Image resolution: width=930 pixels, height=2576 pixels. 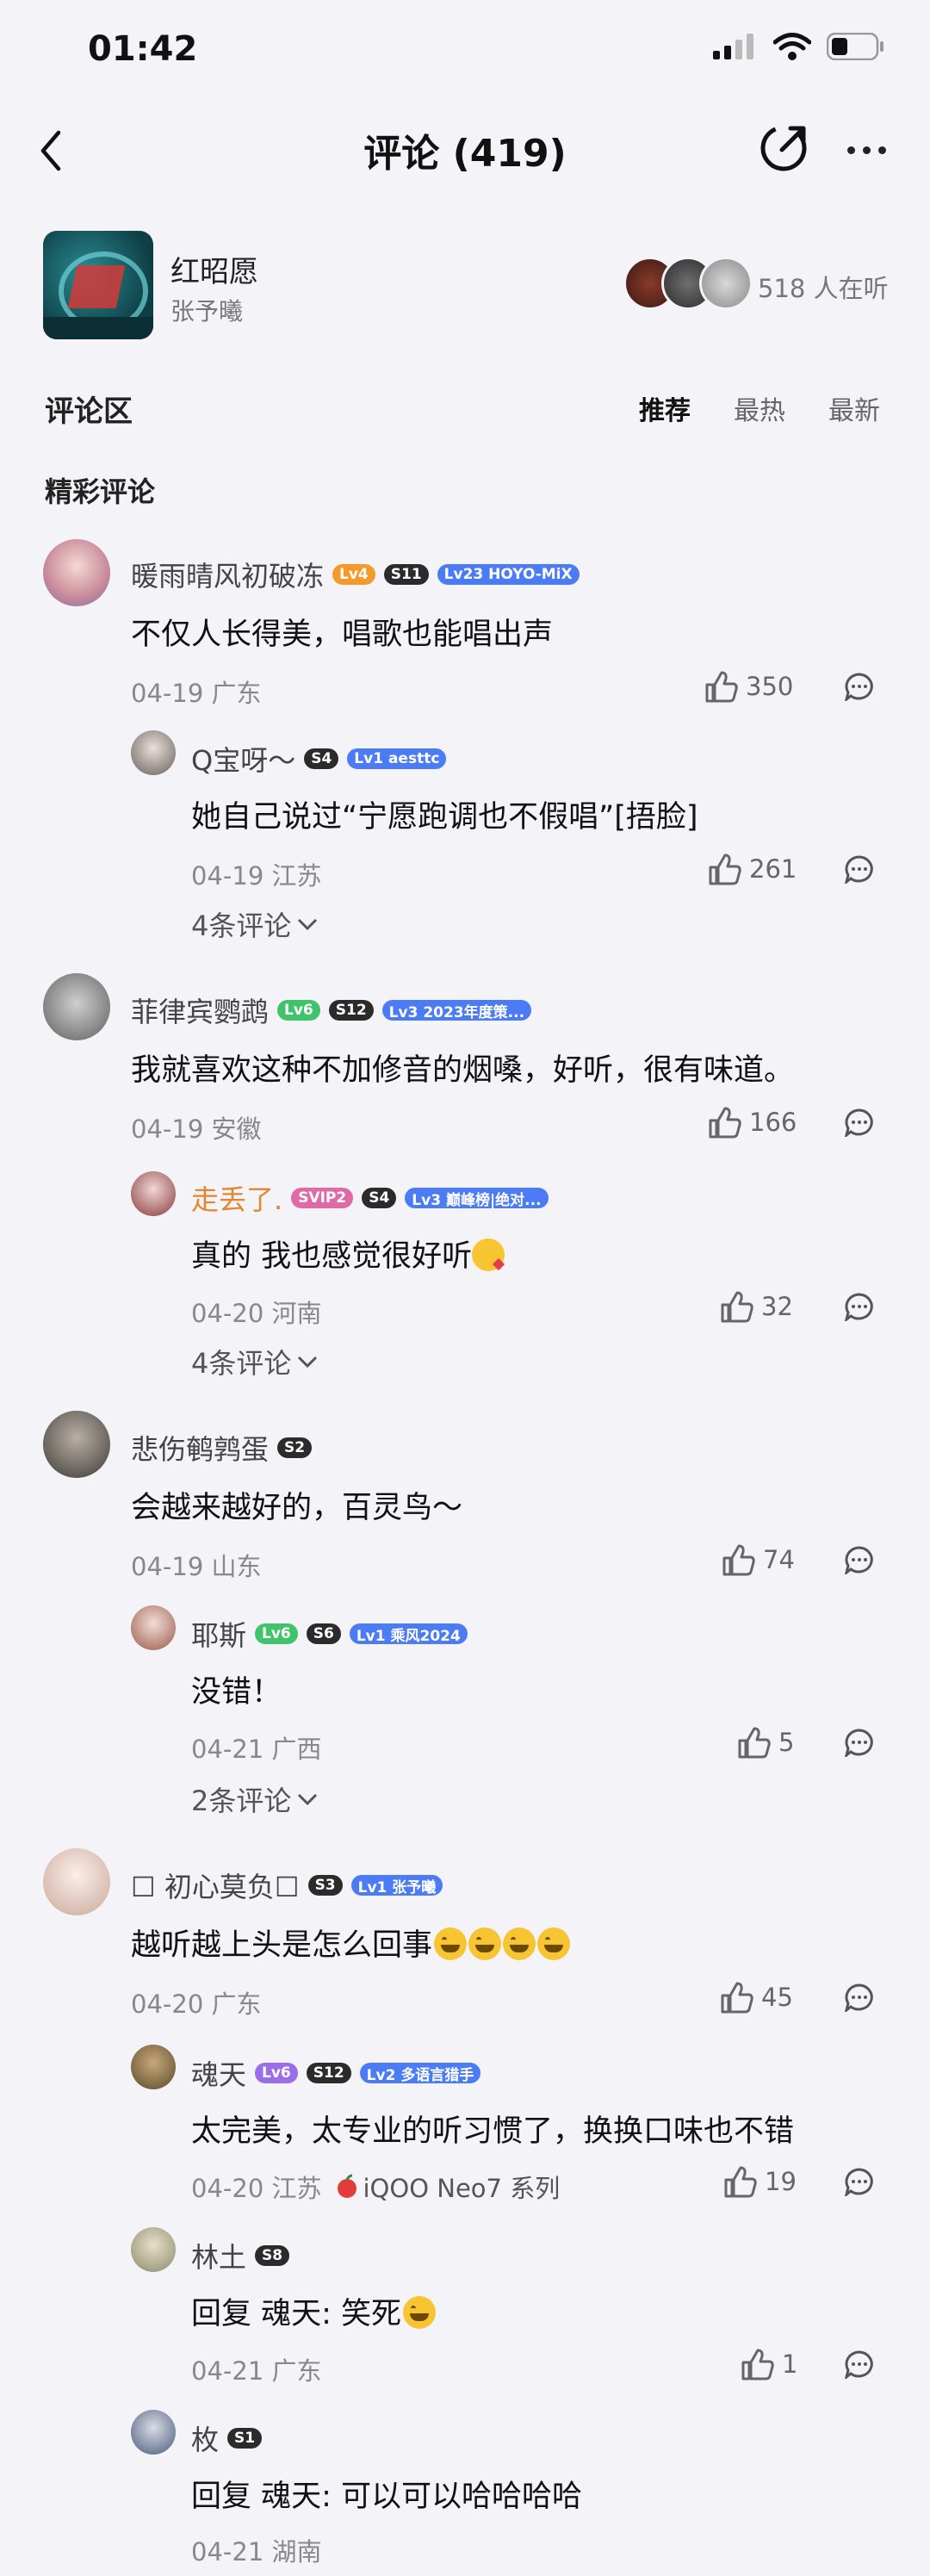 What do you see at coordinates (255, 1799) in the screenshot?
I see `view-more-replies: 2条评论` at bounding box center [255, 1799].